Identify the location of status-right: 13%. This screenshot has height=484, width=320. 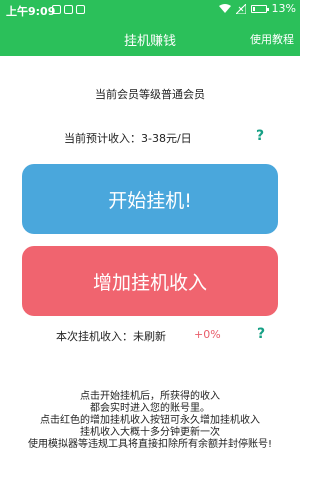
(257, 8).